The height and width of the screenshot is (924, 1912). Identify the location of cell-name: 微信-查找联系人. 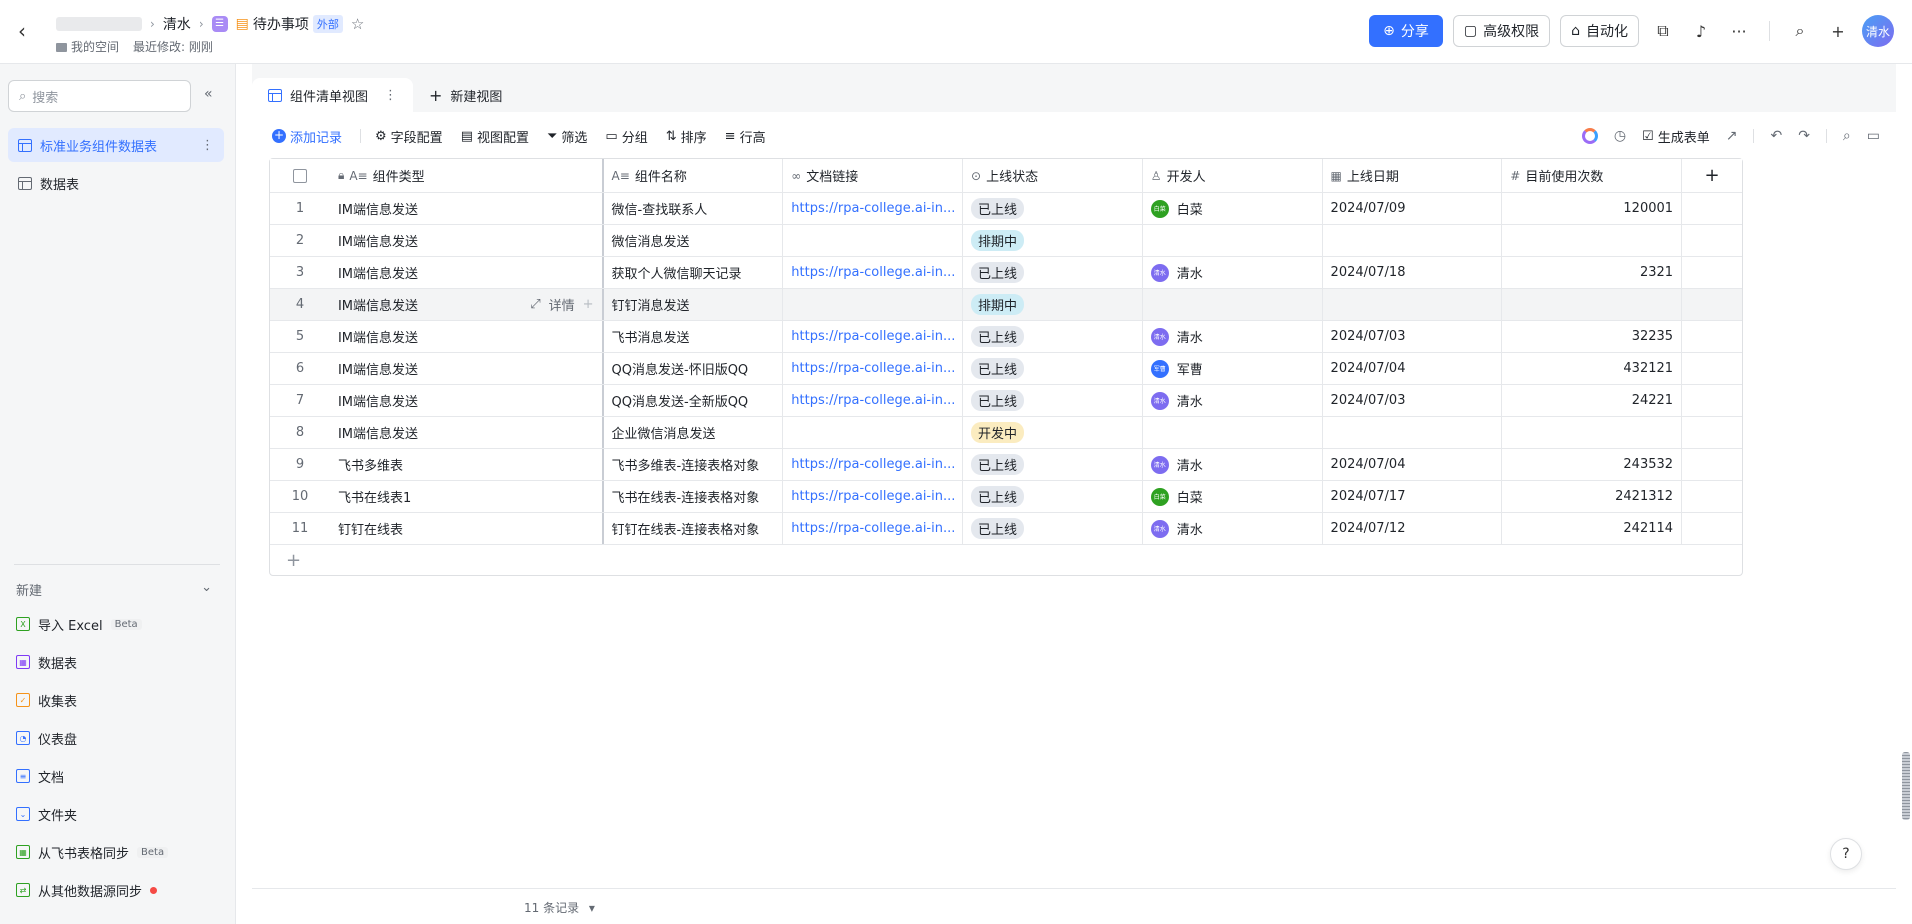
(694, 208).